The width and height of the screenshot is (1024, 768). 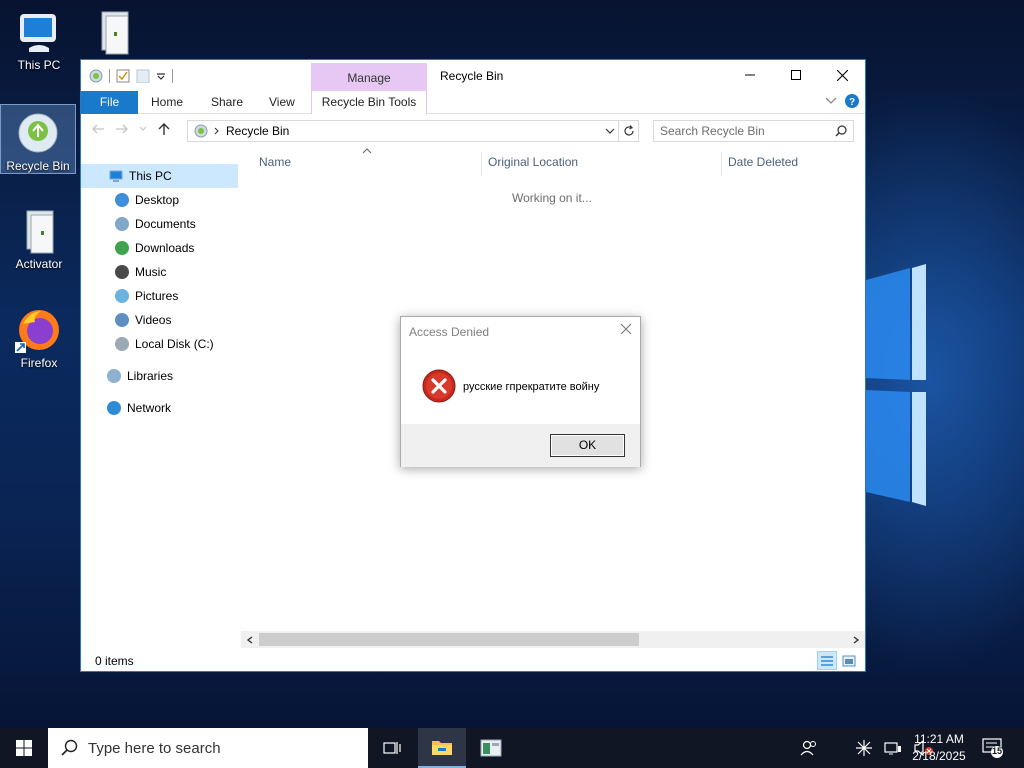 I want to click on taskbar-search-box: Type here to search, so click(x=208, y=748).